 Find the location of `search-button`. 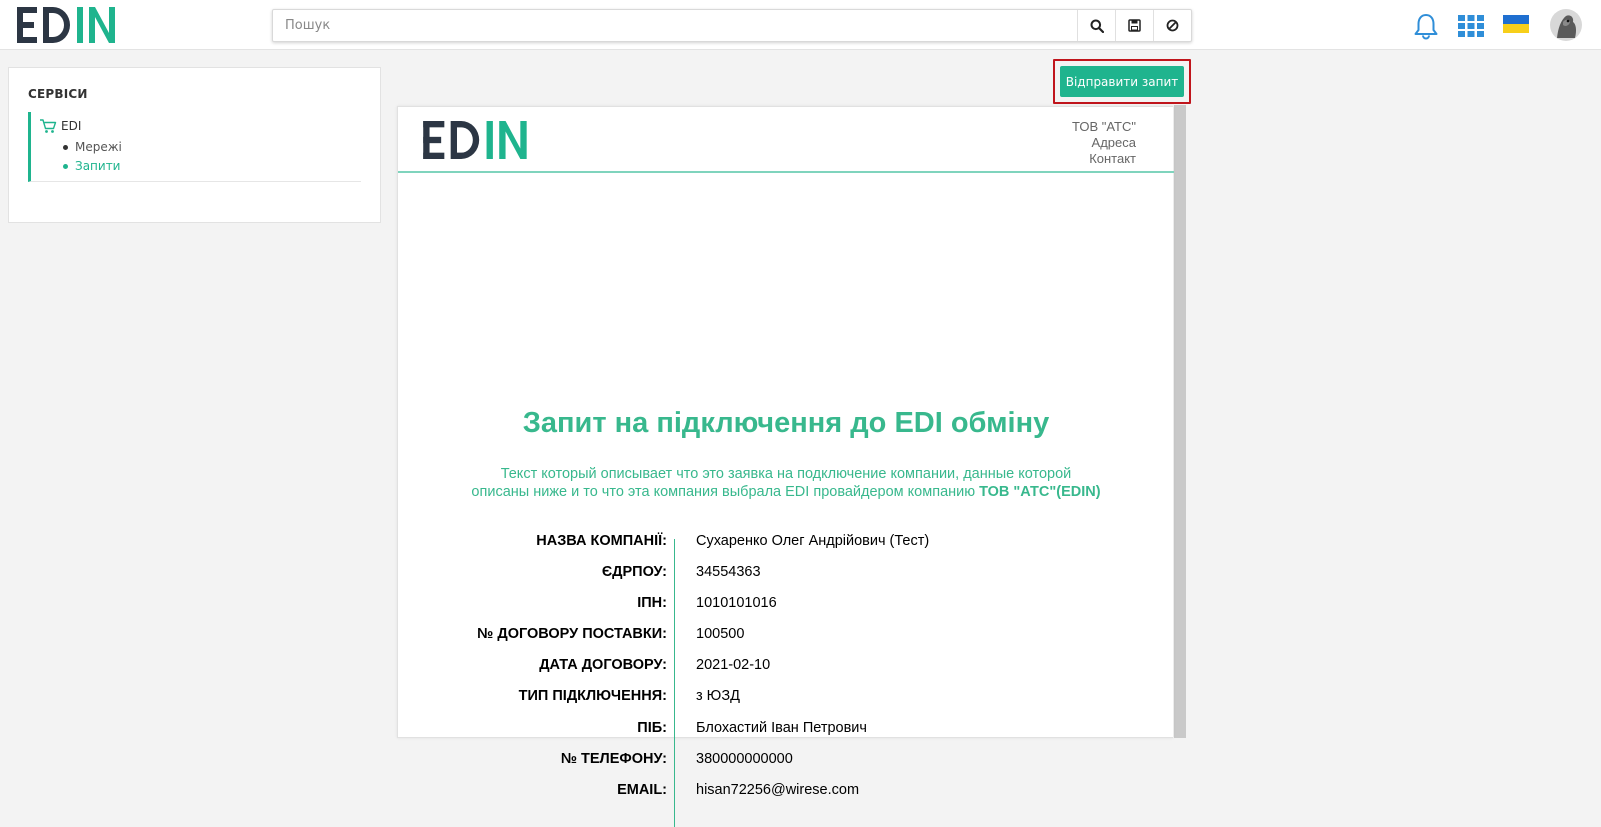

search-button is located at coordinates (1096, 25).